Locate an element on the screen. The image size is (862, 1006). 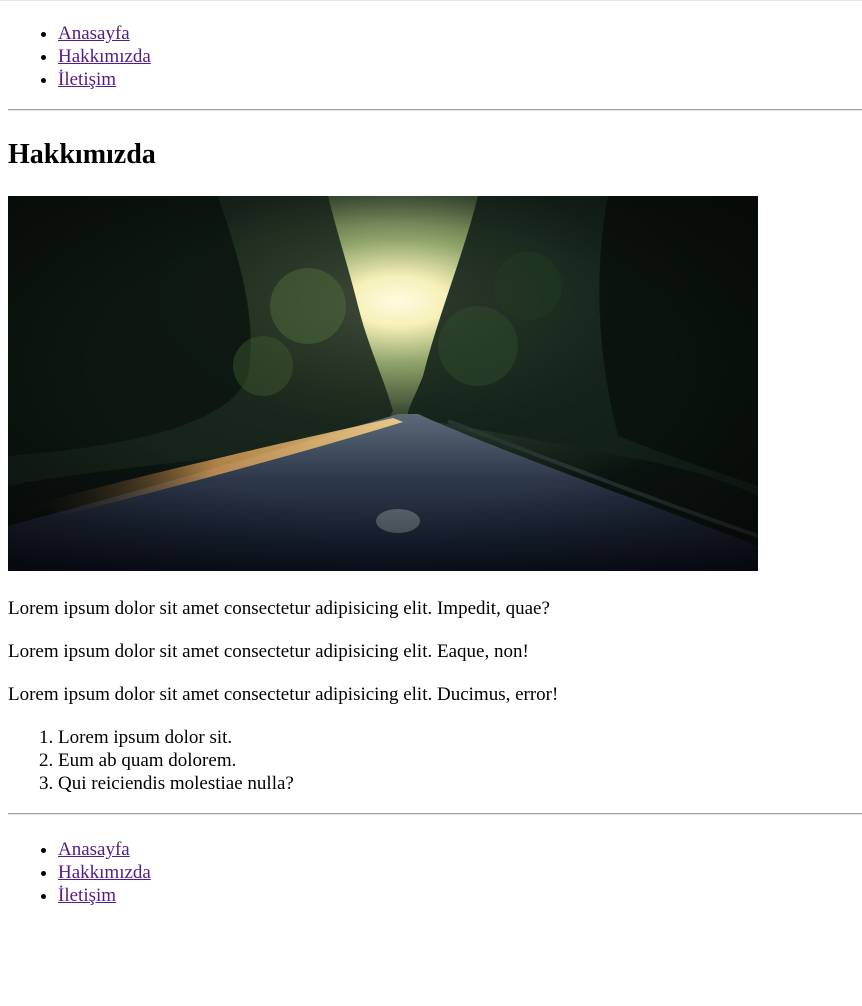
ordered-list-item: Eum ab quam dolorem. is located at coordinates (176, 760).